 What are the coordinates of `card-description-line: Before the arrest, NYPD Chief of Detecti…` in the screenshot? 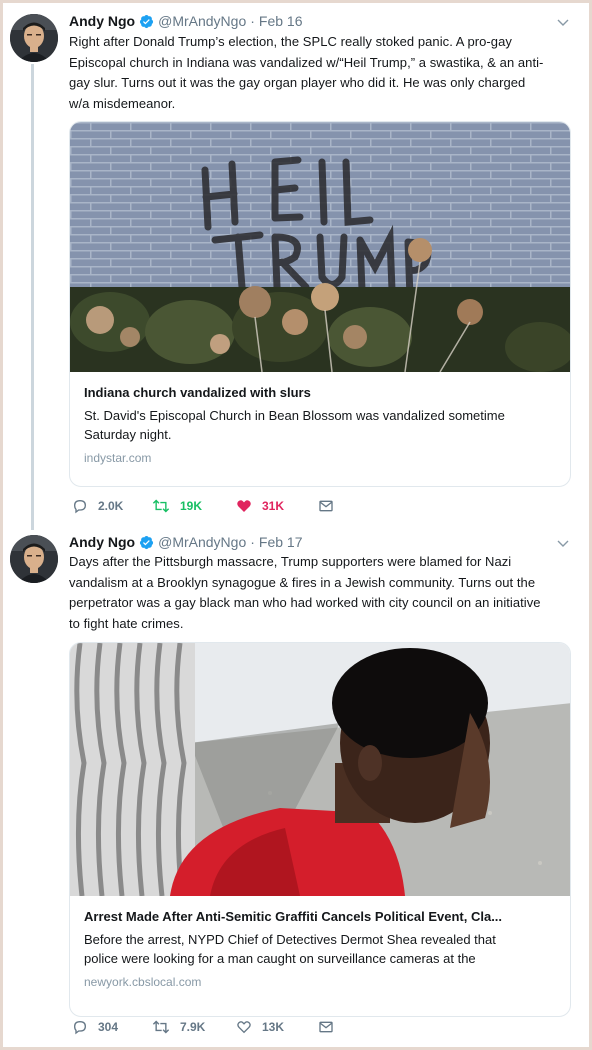 It's located at (290, 939).